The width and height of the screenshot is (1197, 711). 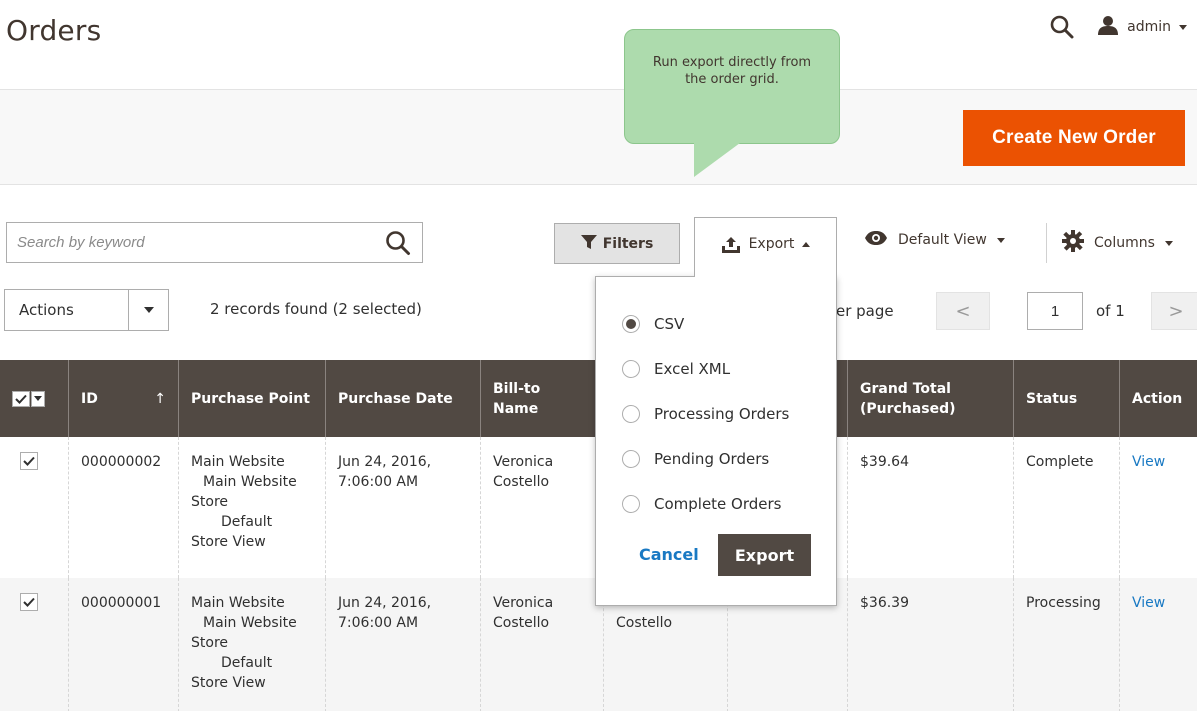 I want to click on radio-selected-dot, so click(x=631, y=323).